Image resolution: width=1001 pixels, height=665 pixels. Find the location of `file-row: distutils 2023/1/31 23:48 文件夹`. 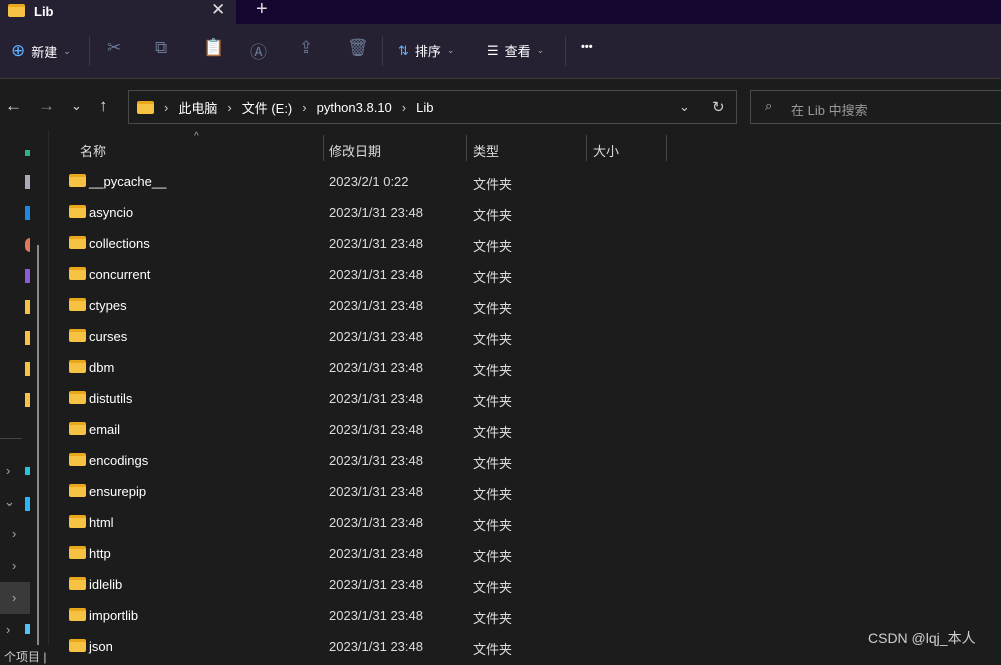

file-row: distutils 2023/1/31 23:48 文件夹 is located at coordinates (360, 398).